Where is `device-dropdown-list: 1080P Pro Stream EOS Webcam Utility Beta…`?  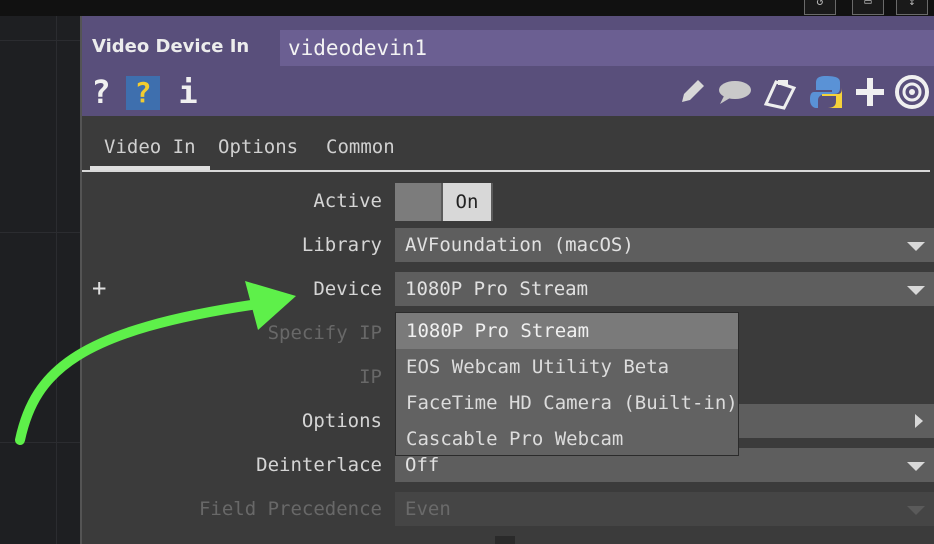 device-dropdown-list: 1080P Pro Stream EOS Webcam Utility Beta… is located at coordinates (567, 384).